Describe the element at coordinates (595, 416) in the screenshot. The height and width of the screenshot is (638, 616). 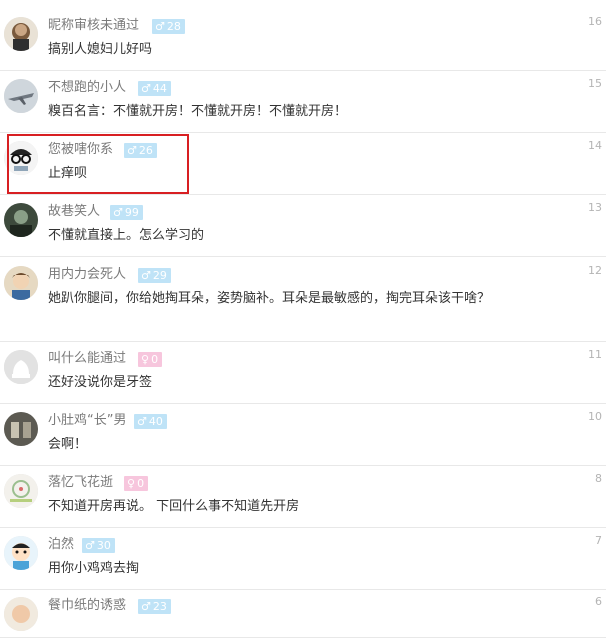
I see `floor-number: 10` at that location.